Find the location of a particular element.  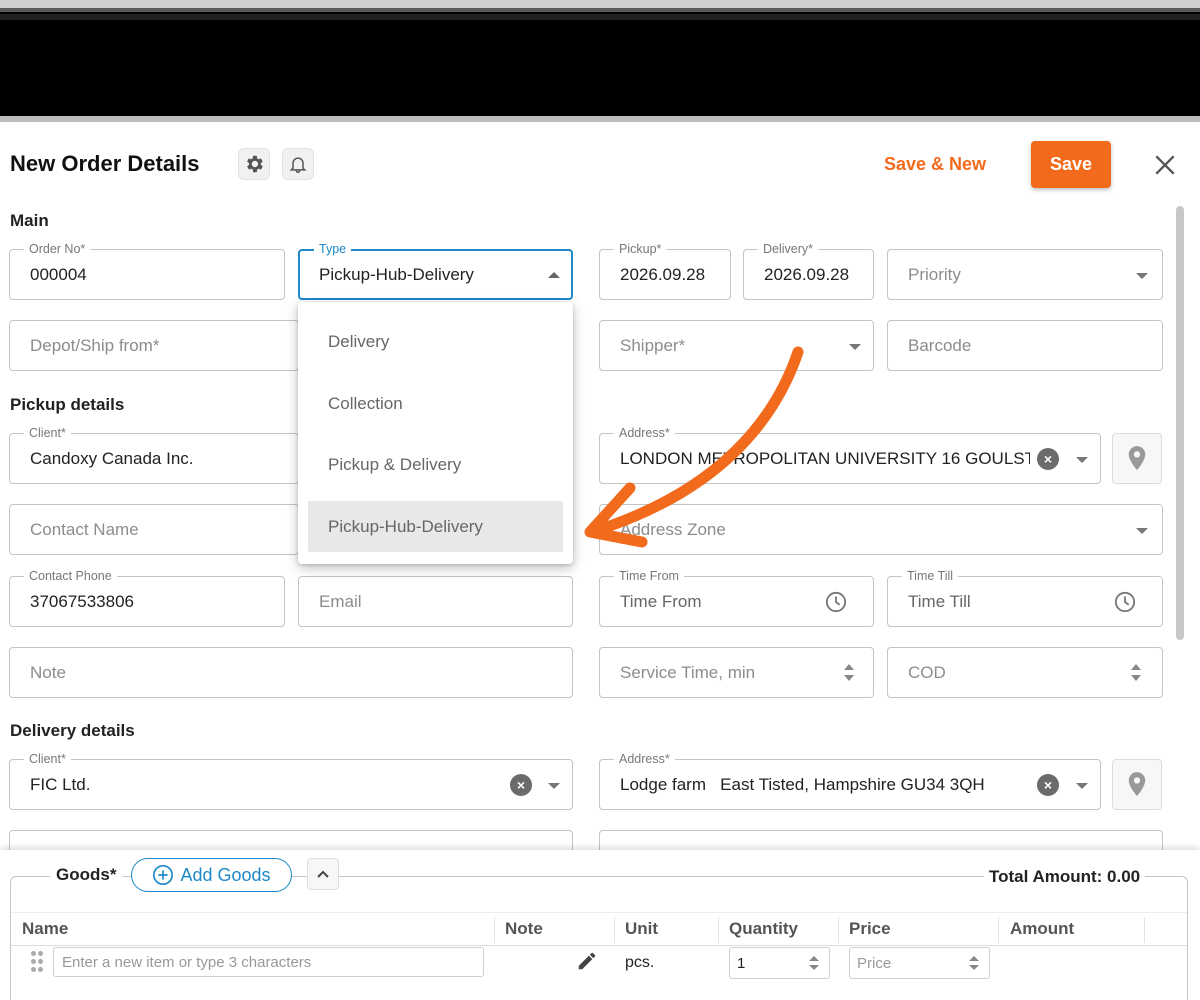

shipper-select: Shipper* is located at coordinates (736, 345).